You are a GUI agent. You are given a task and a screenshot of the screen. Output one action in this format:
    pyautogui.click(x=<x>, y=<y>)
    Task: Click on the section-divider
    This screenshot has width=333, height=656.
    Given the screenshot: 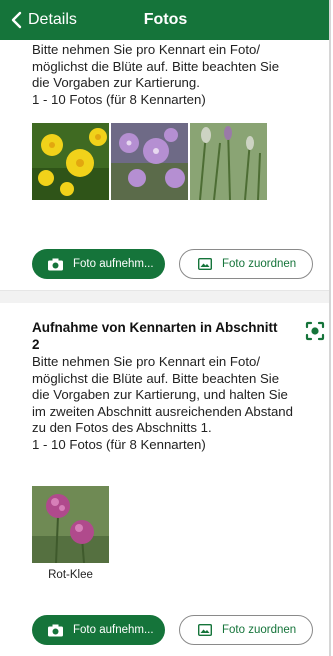 What is the action you would take?
    pyautogui.click(x=164, y=297)
    